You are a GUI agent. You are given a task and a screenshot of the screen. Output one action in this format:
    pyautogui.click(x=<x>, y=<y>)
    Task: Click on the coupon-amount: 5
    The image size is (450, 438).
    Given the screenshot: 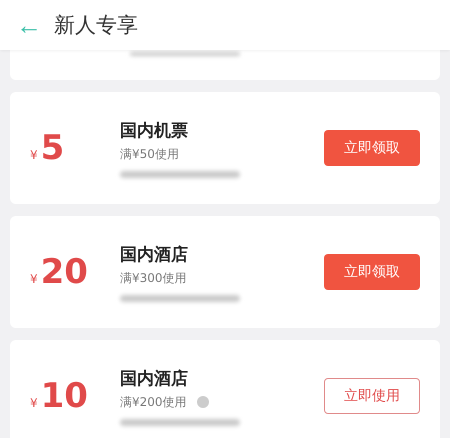 What is the action you would take?
    pyautogui.click(x=52, y=148)
    